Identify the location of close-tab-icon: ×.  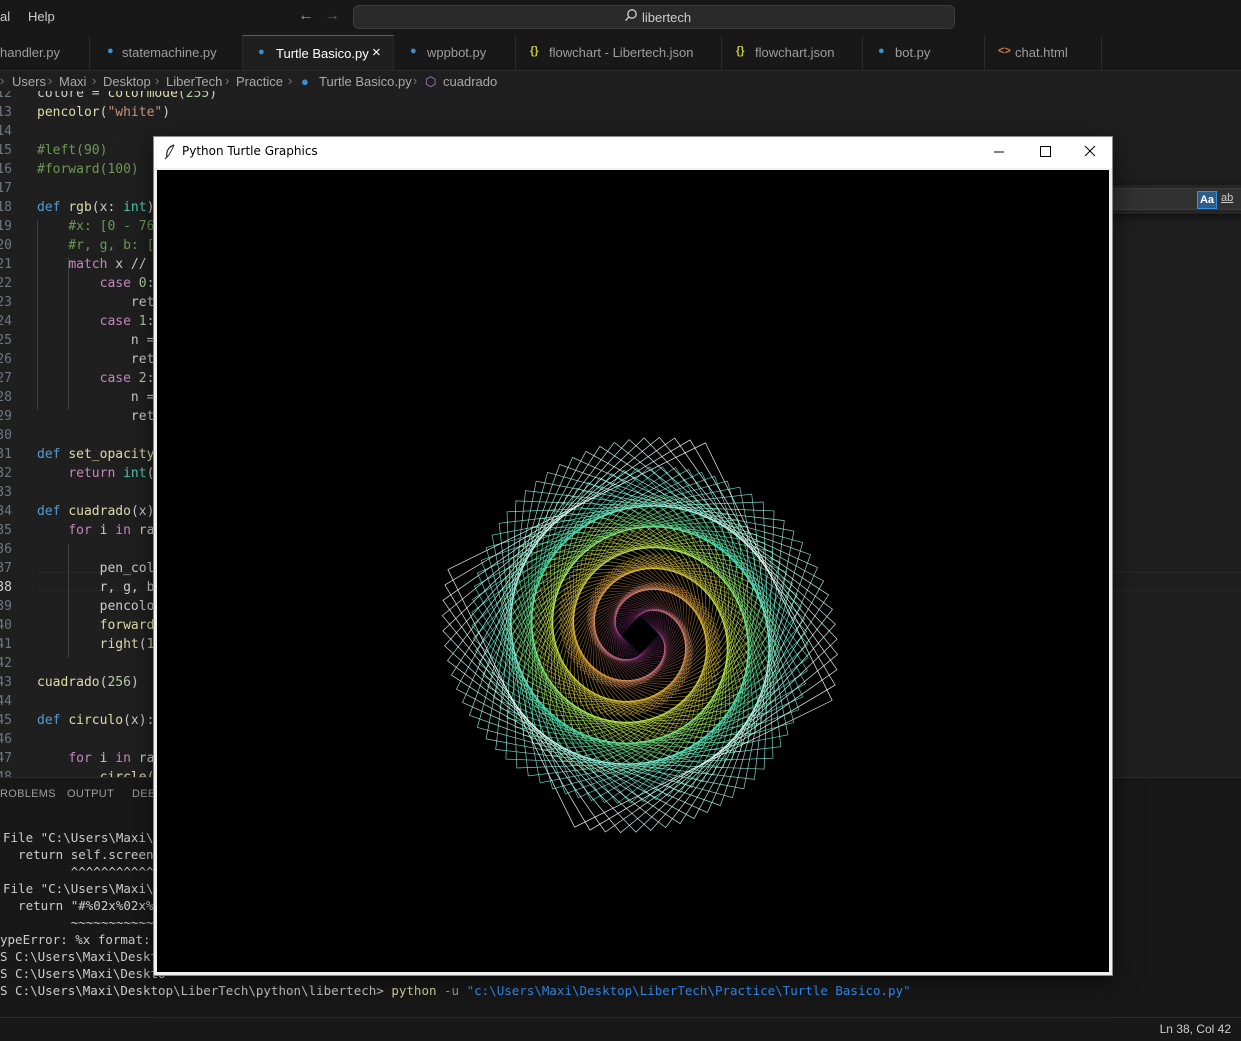
(376, 52).